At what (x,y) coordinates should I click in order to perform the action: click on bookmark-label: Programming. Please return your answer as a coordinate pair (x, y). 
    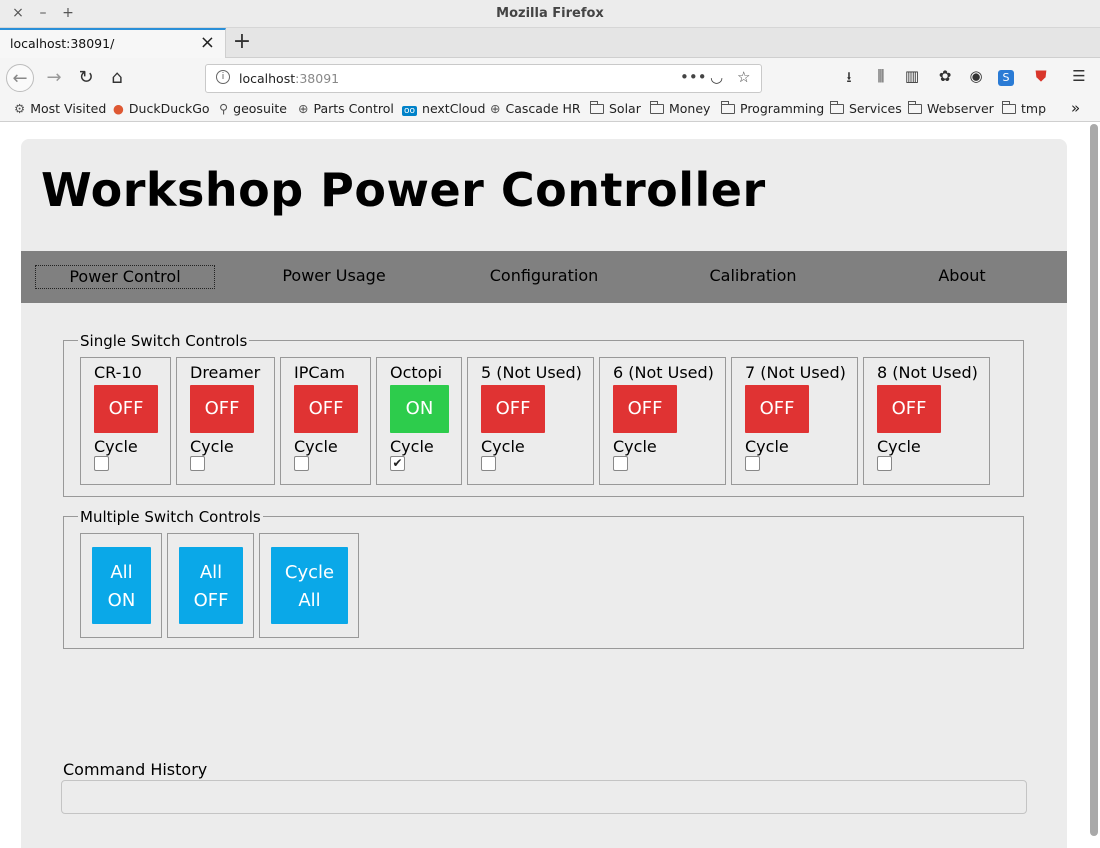
    Looking at the image, I should click on (782, 108).